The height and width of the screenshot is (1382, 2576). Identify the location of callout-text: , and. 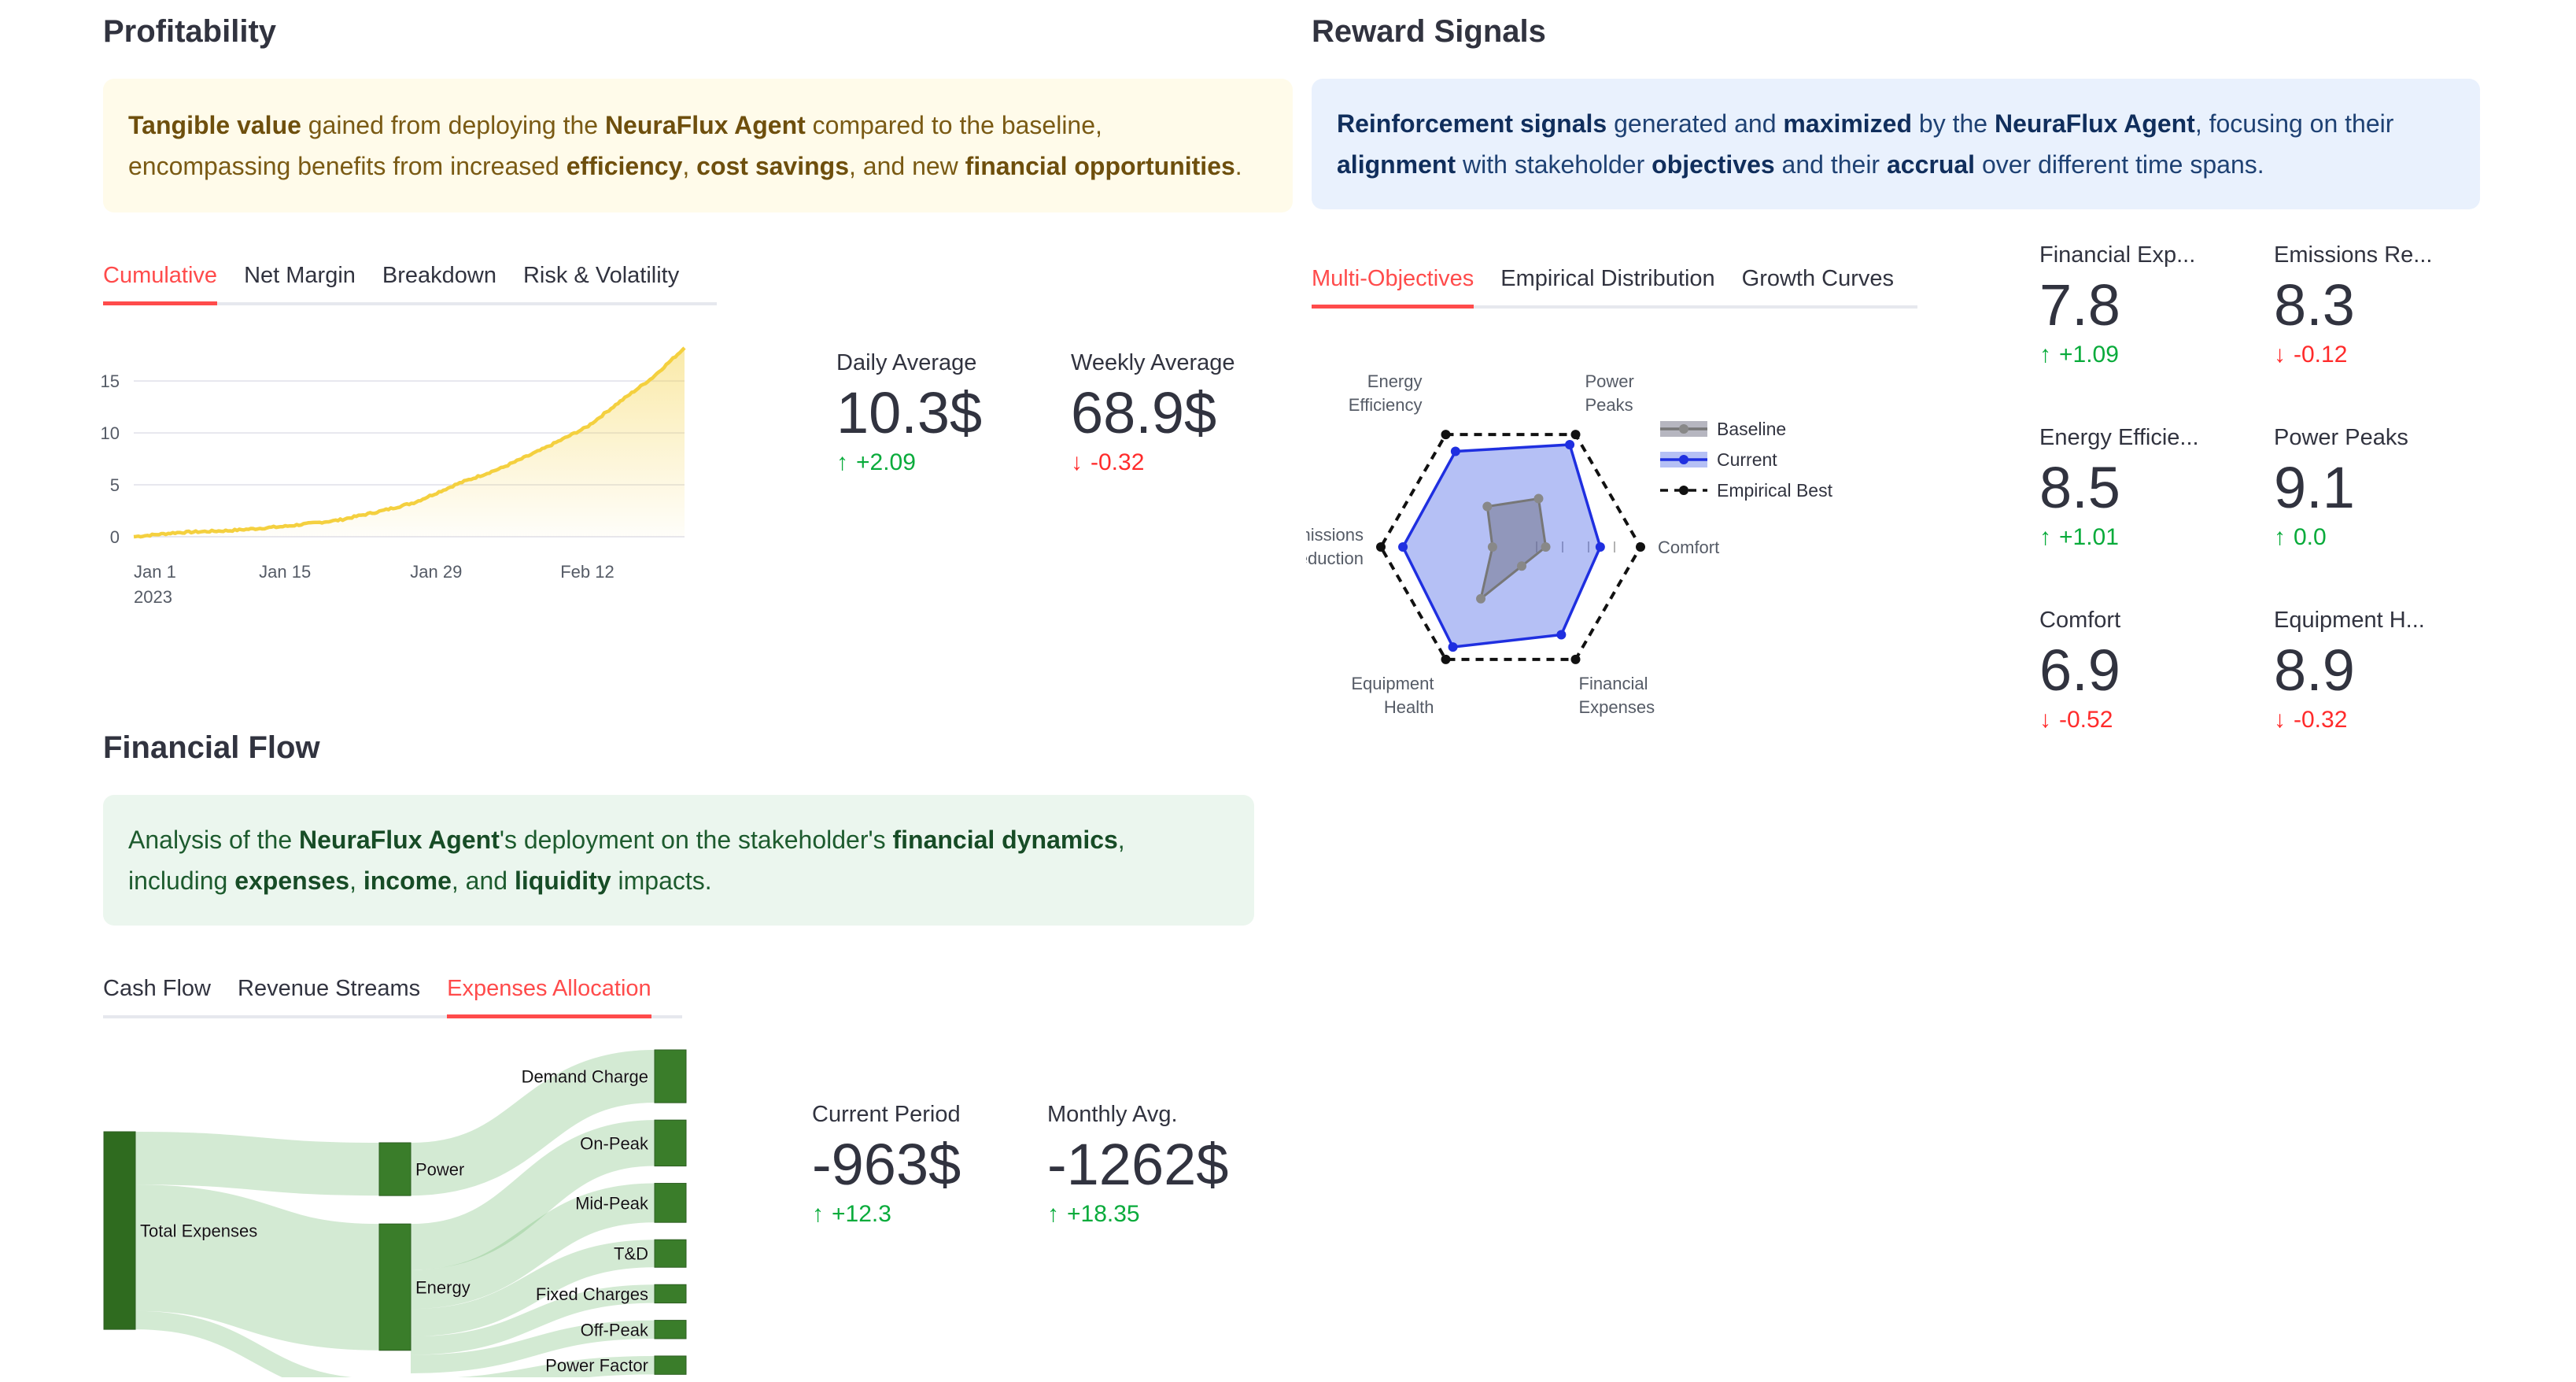
(483, 881).